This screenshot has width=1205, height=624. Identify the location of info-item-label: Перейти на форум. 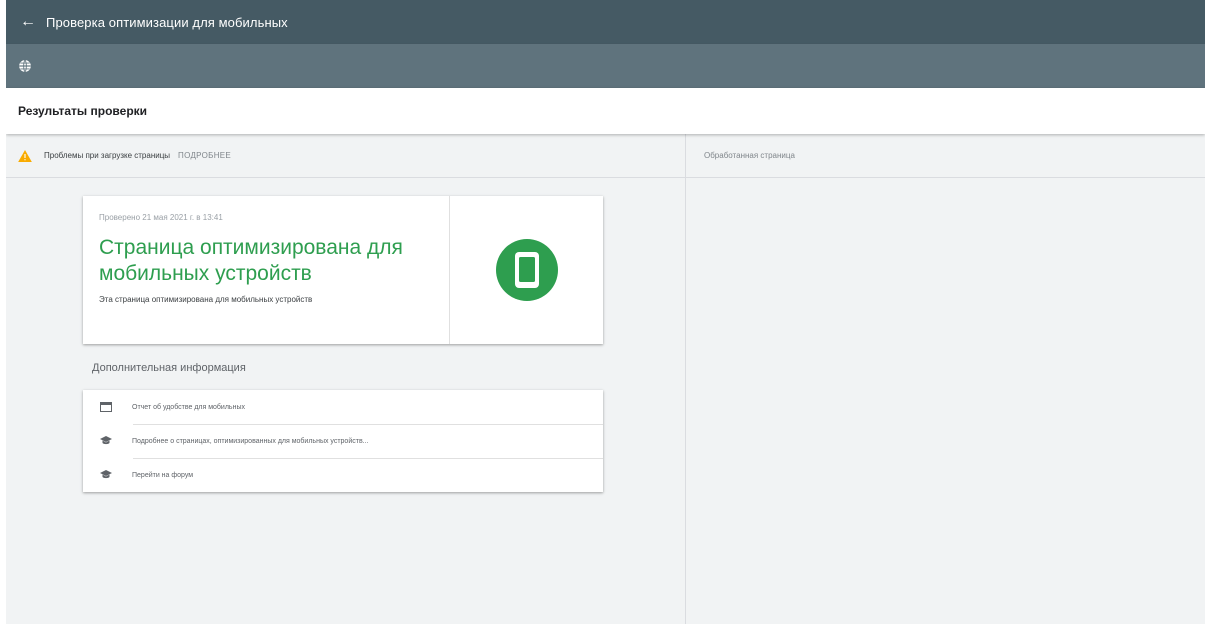
(163, 475).